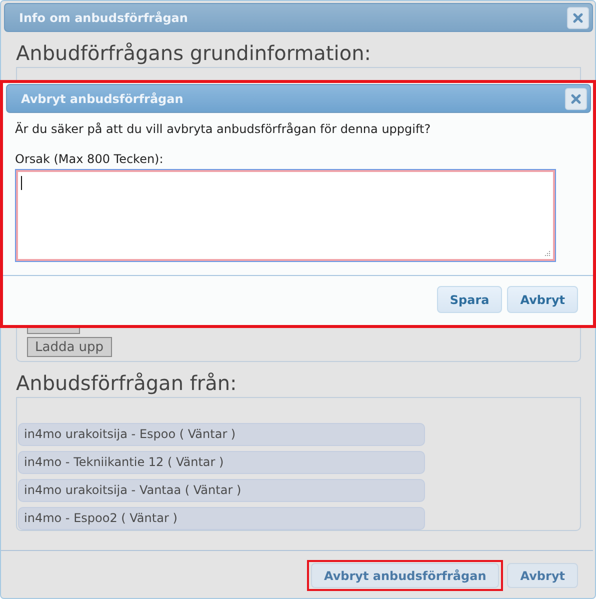 This screenshot has height=599, width=596. Describe the element at coordinates (221, 434) in the screenshot. I see `request-item: in4mo urakoitsija - Espoo ( Väntar )` at that location.